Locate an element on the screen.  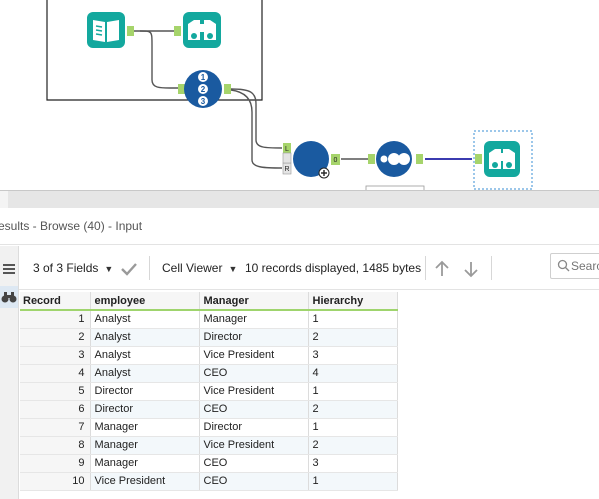
column-header-employee: employee is located at coordinates (145, 301).